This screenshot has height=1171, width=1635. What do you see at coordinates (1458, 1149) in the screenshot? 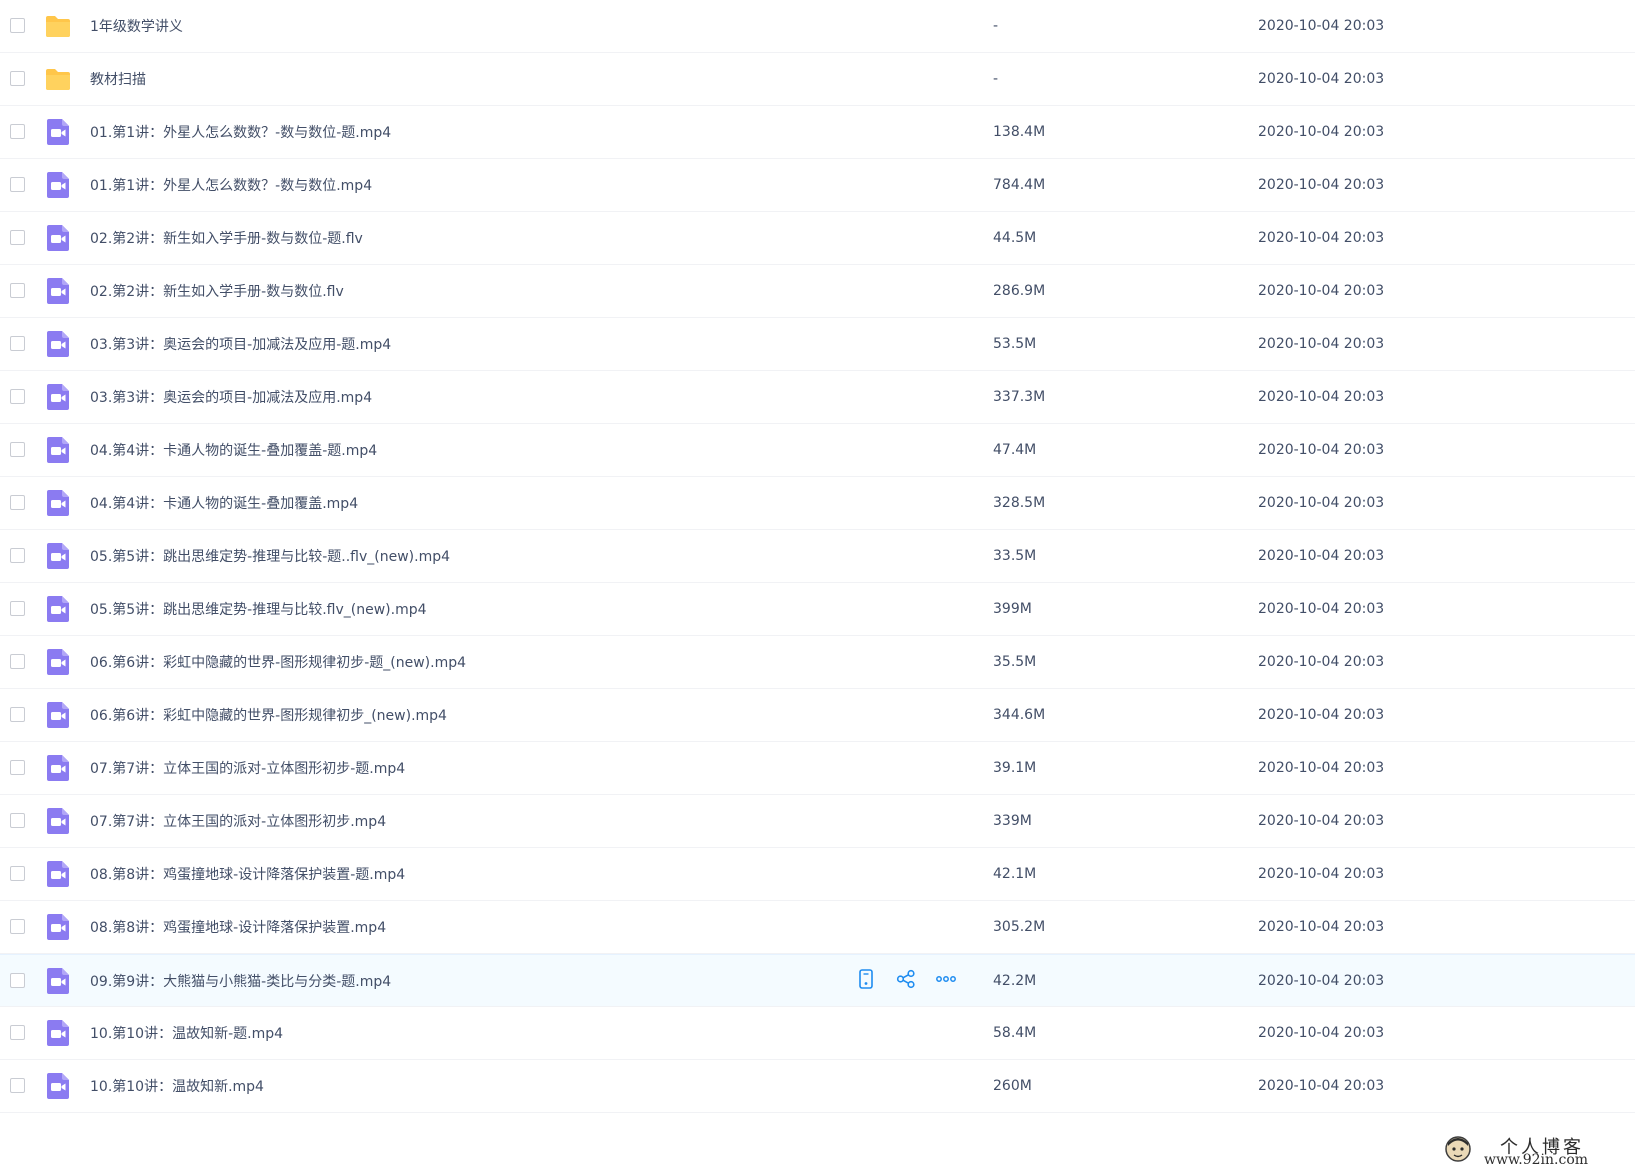
I see `avatar-icon` at bounding box center [1458, 1149].